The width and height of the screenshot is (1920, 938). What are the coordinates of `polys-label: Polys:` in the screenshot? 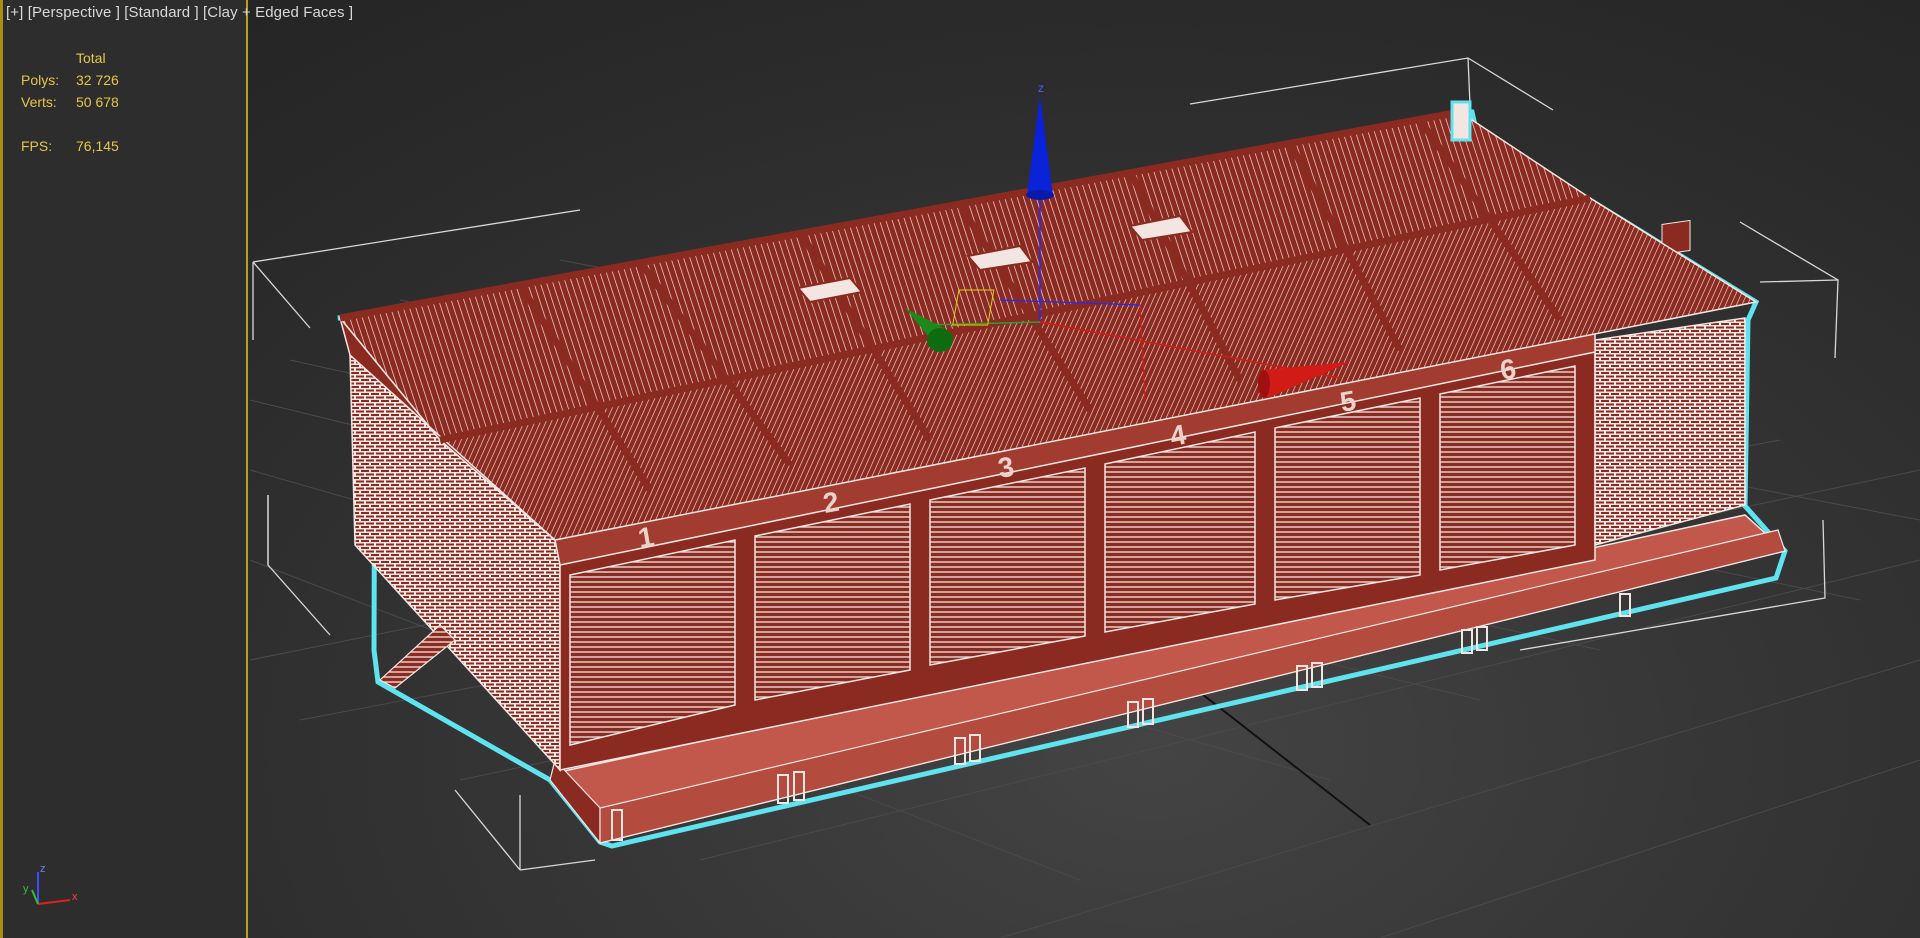 It's located at (40, 80).